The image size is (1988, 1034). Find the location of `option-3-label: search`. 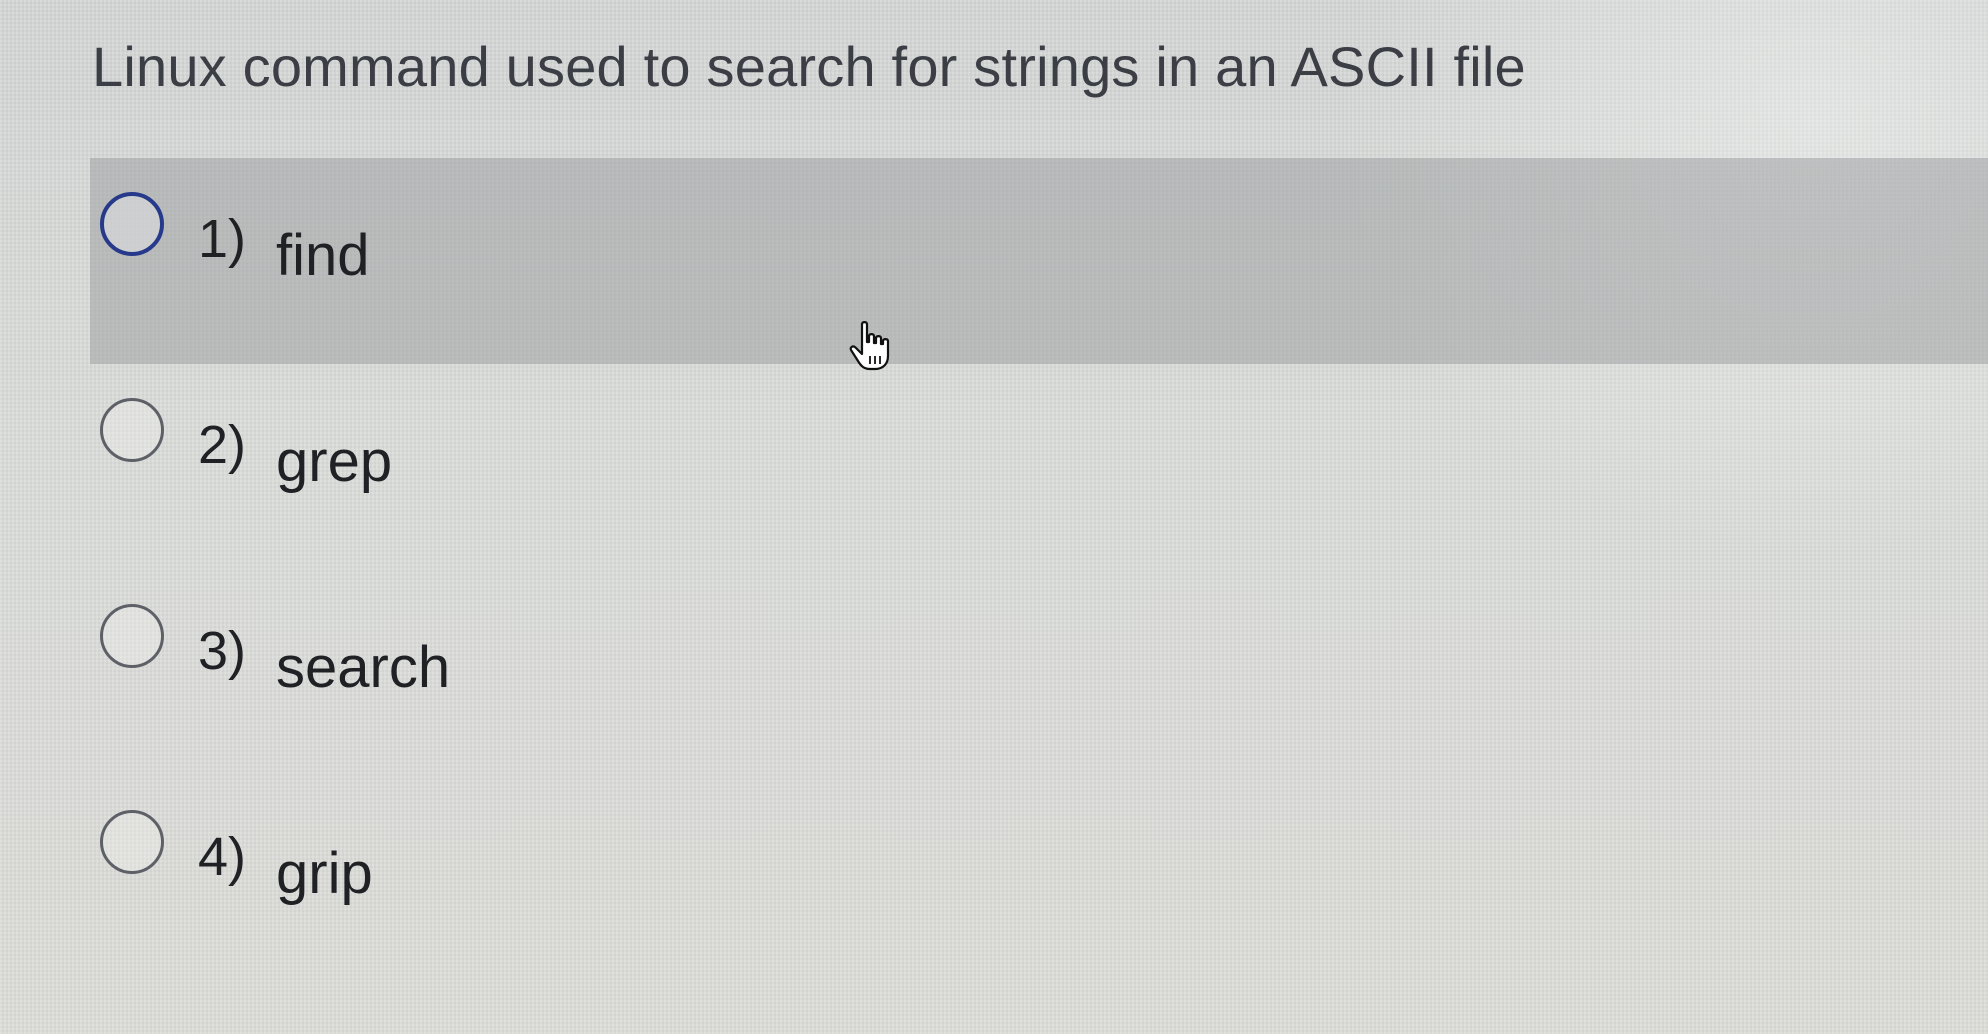

option-3-label: search is located at coordinates (363, 667).